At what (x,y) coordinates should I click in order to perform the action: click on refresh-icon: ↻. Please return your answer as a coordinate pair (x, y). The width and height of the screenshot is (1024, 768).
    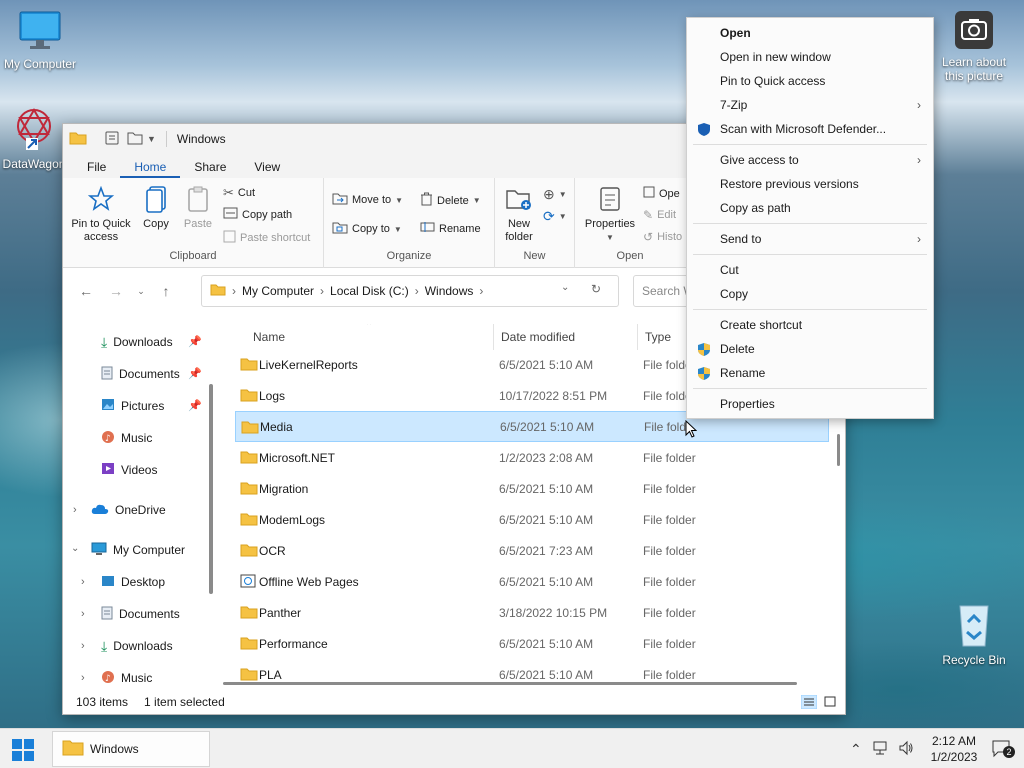
    Looking at the image, I should click on (596, 289).